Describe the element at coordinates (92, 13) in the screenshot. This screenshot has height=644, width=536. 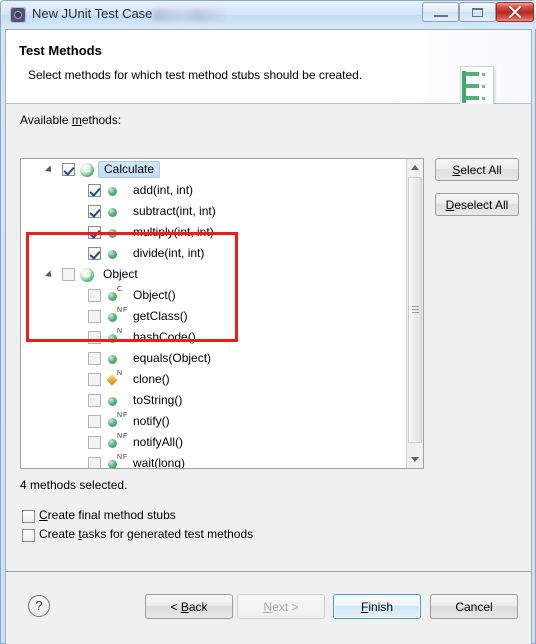
I see `window-title: New JUnit Test Case` at that location.